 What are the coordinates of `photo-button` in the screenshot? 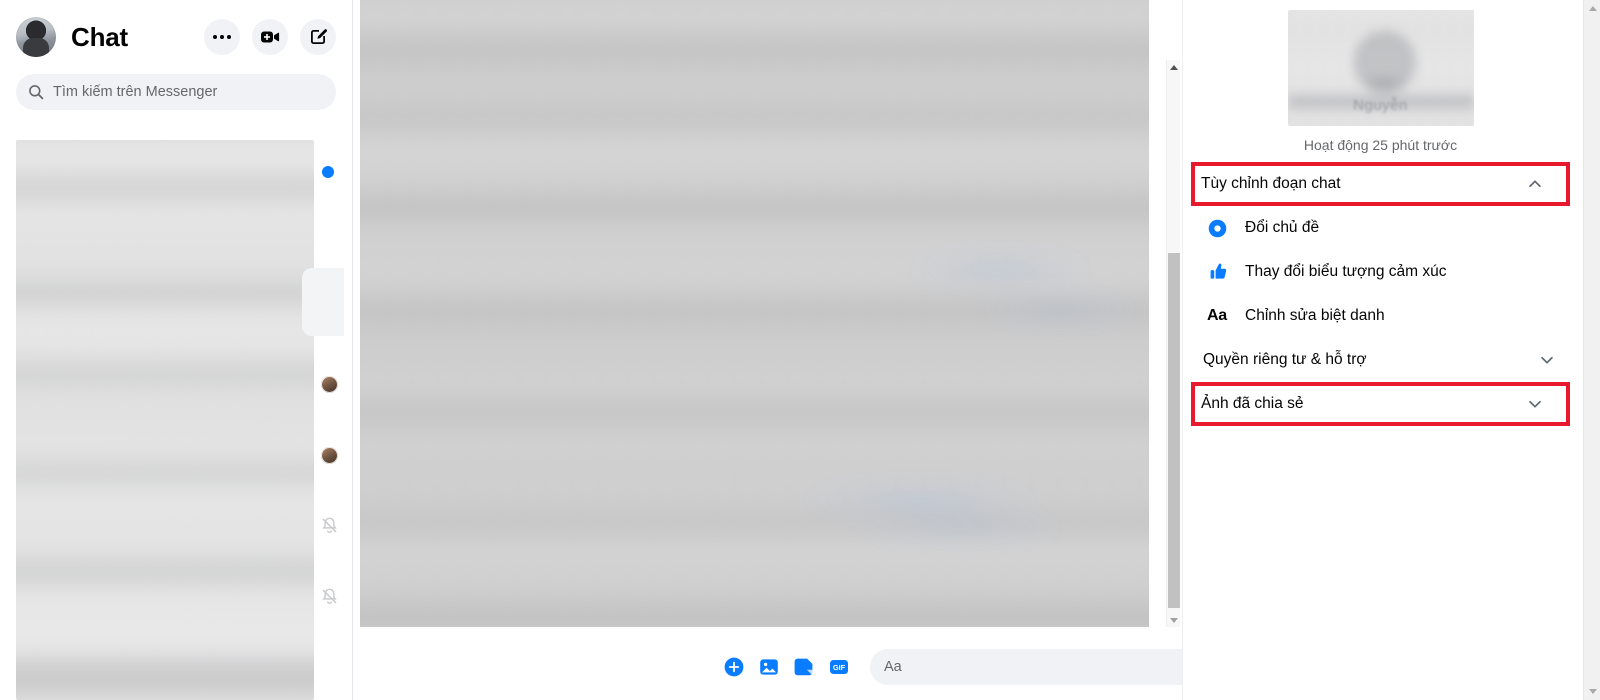 It's located at (769, 667).